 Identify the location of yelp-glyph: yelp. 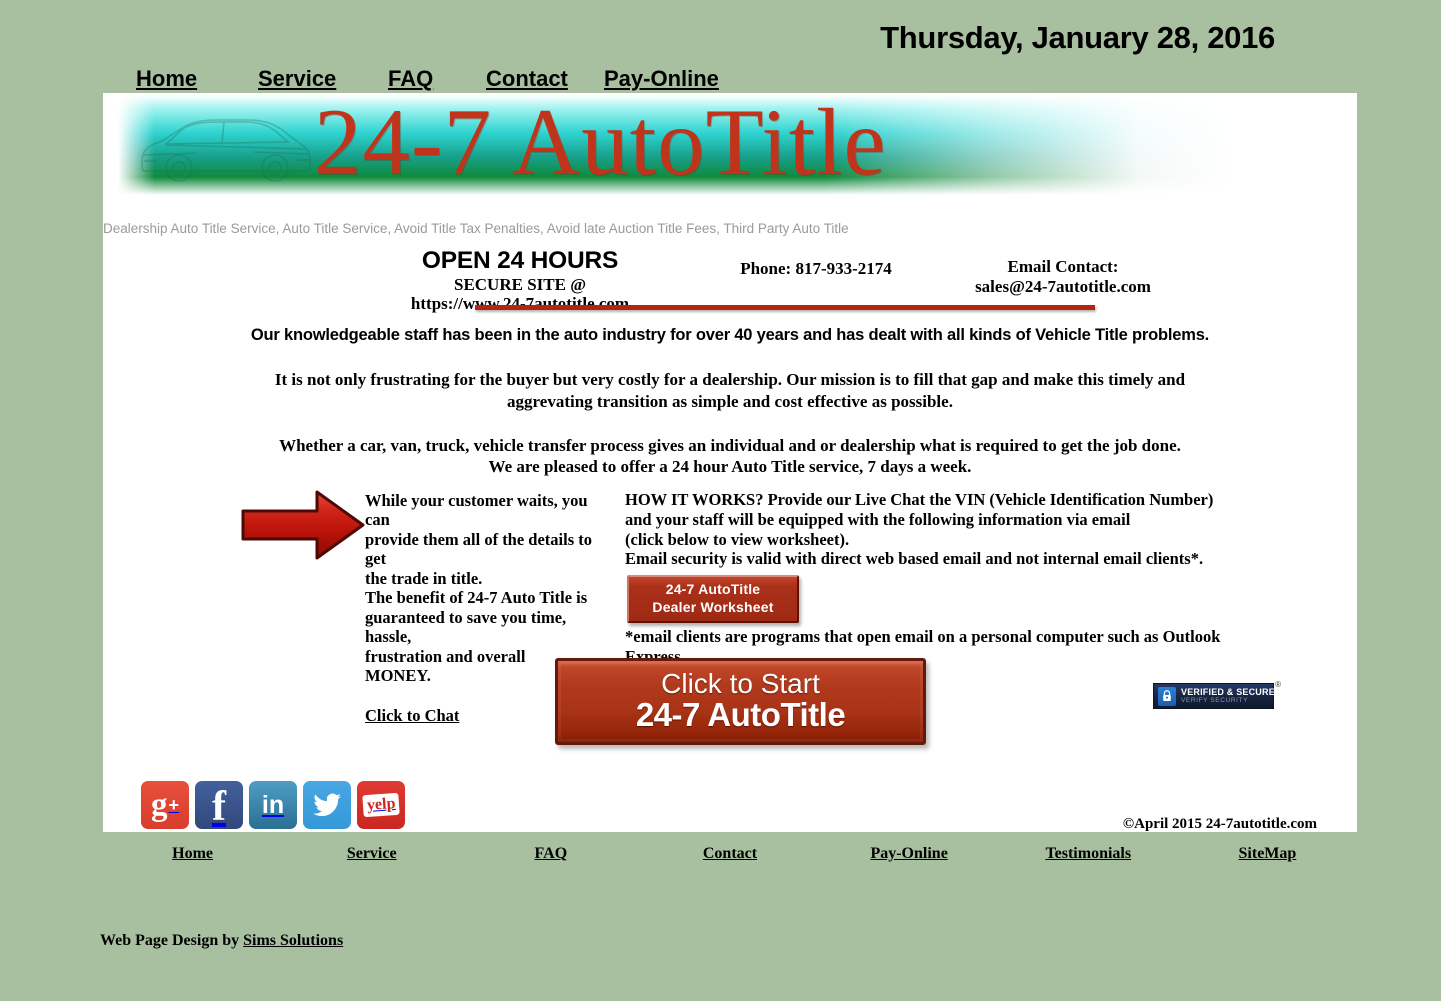
(381, 805).